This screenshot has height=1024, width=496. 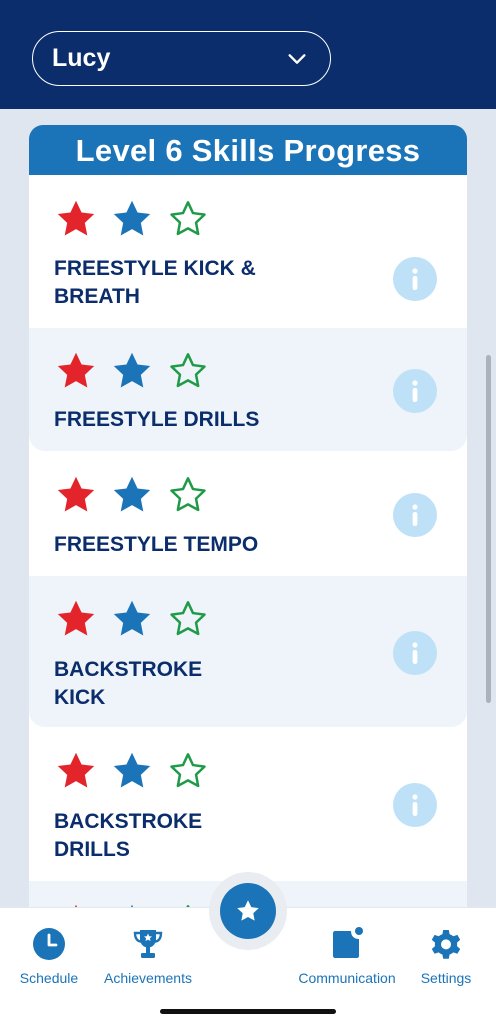 I want to click on gear-icon, so click(x=446, y=944).